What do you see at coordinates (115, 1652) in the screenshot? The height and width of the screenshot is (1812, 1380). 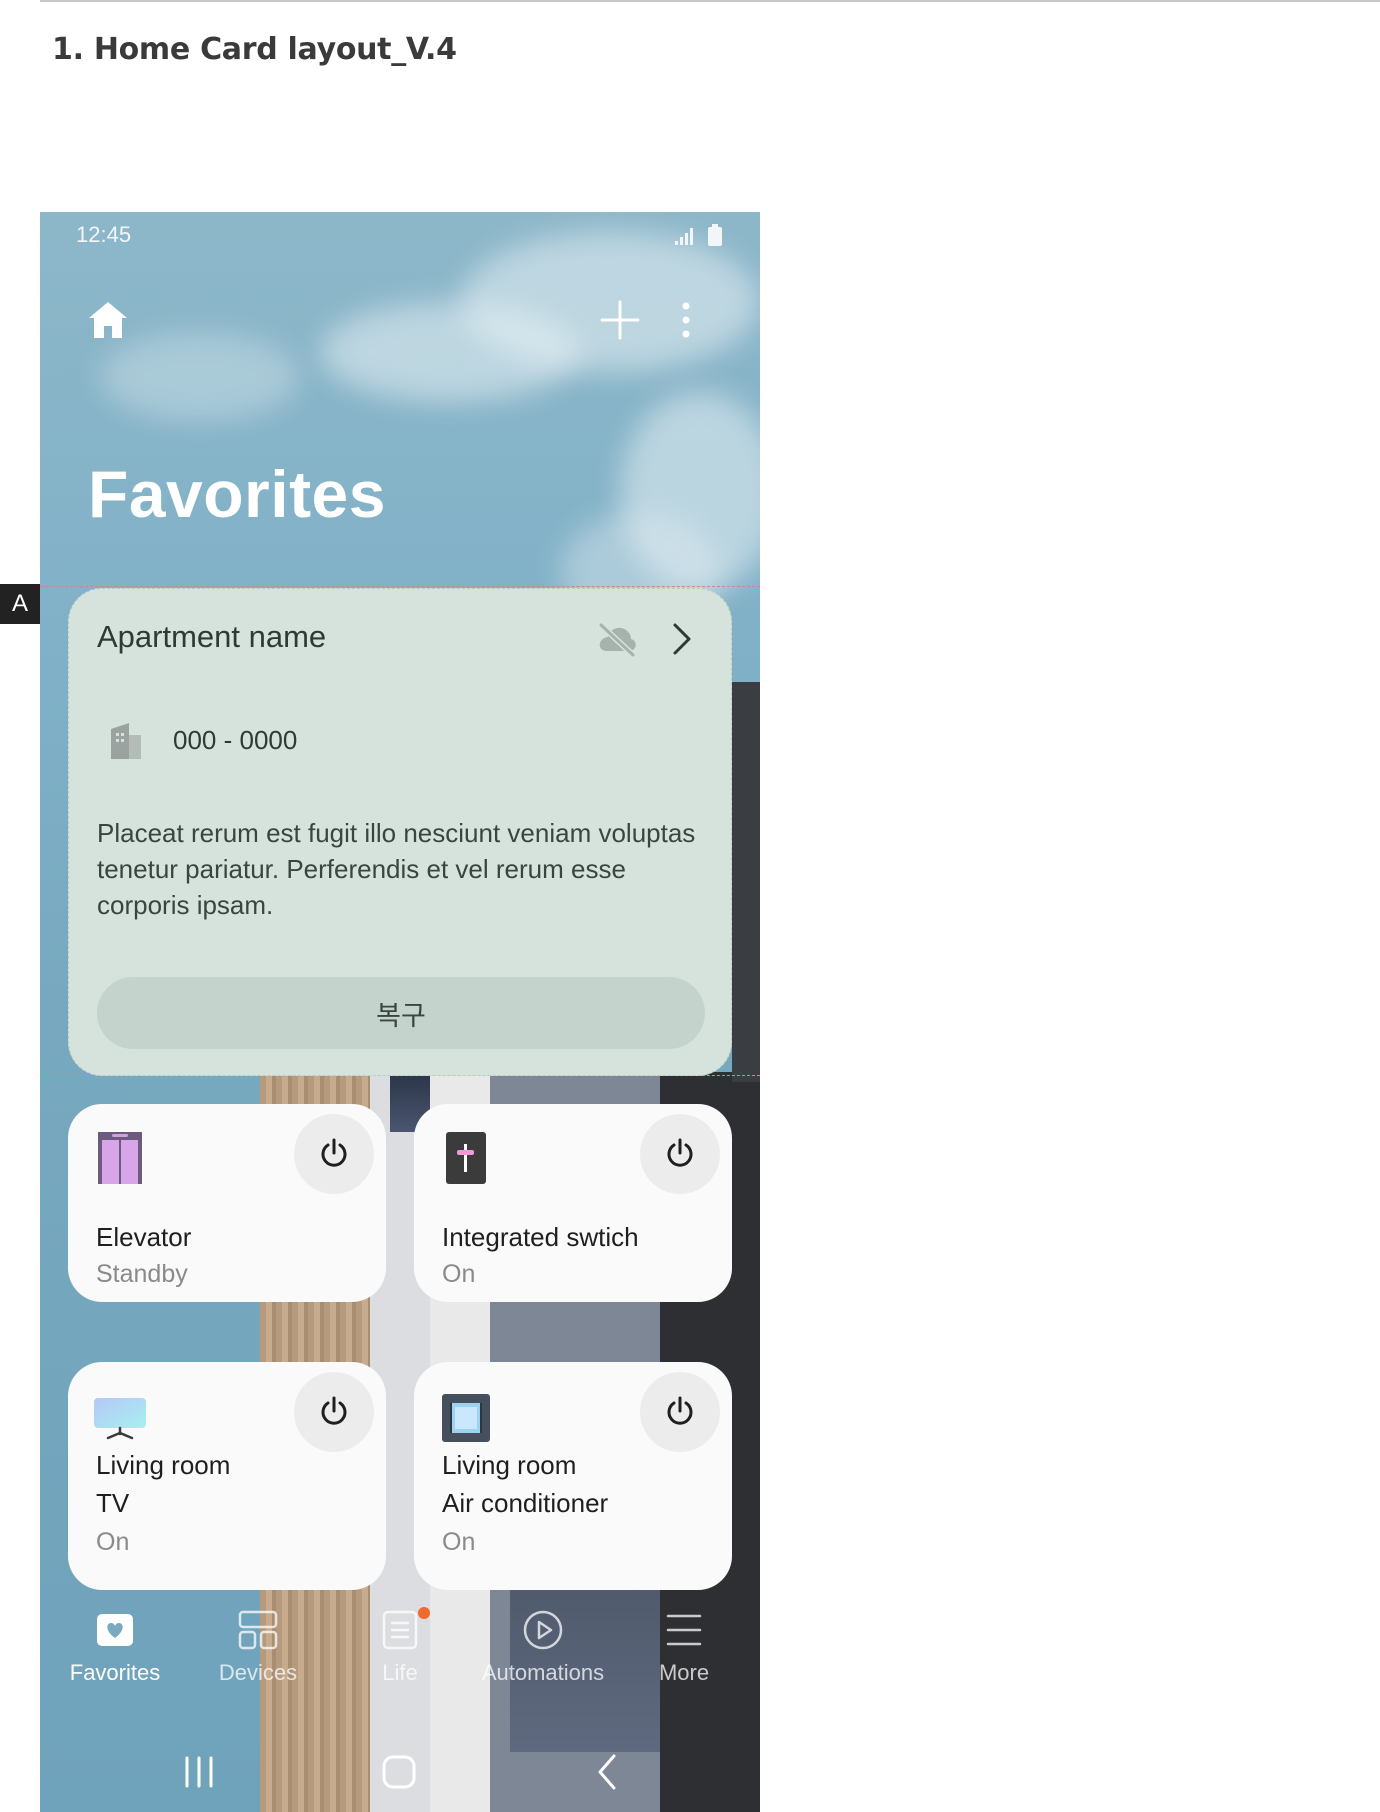 I see `nav-favorites: Favorites` at bounding box center [115, 1652].